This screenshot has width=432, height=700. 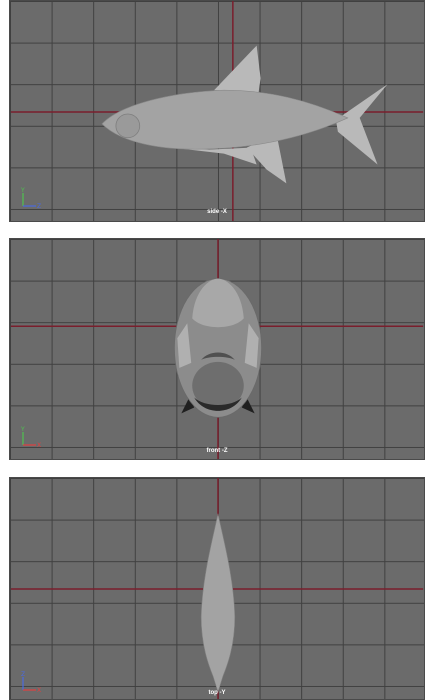 I want to click on fish-body-top, so click(x=218, y=603).